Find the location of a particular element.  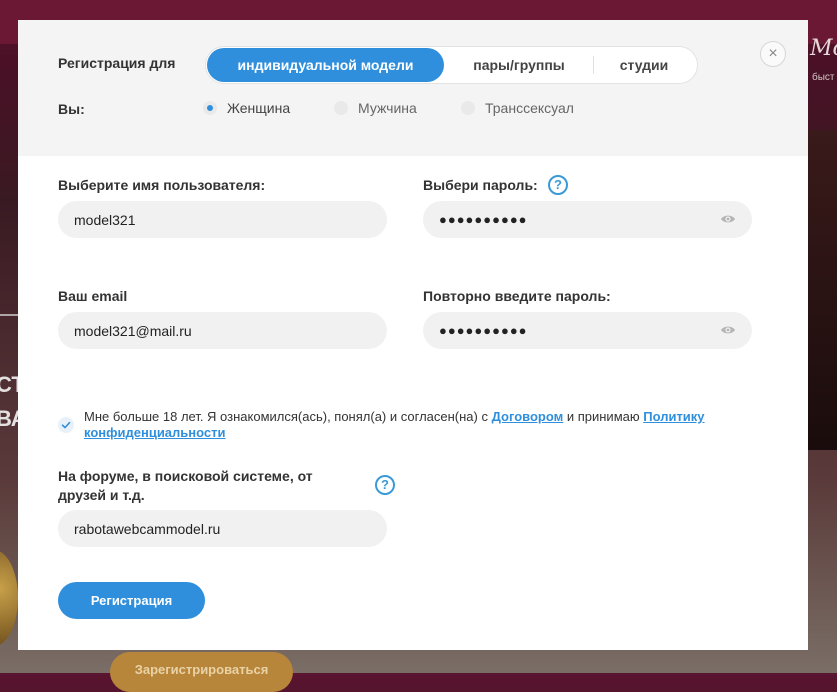

background-logo: Mod is located at coordinates (823, 48).